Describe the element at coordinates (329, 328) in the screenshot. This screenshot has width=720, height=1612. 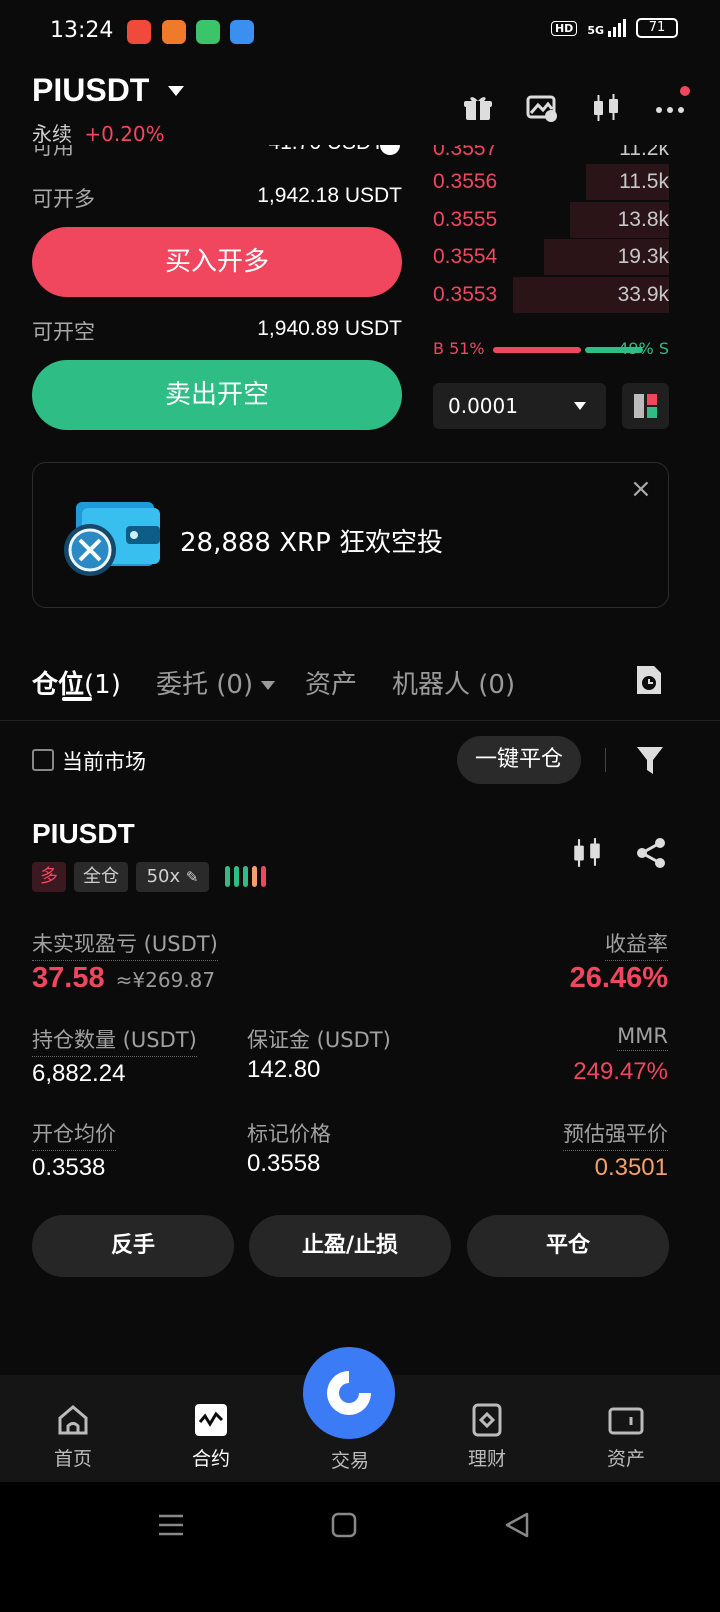
I see `can-short-value: 1,940.89 USDT` at that location.